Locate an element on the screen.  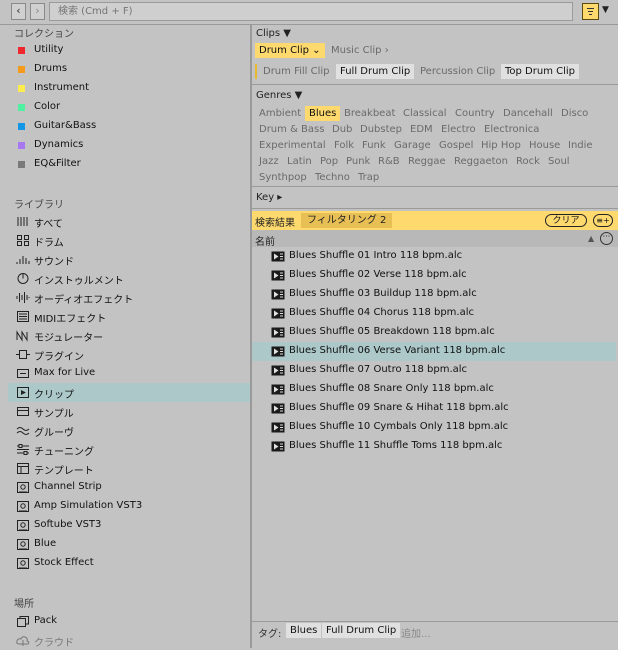
library-item-entry-7: プラグイン is located at coordinates (129, 354).